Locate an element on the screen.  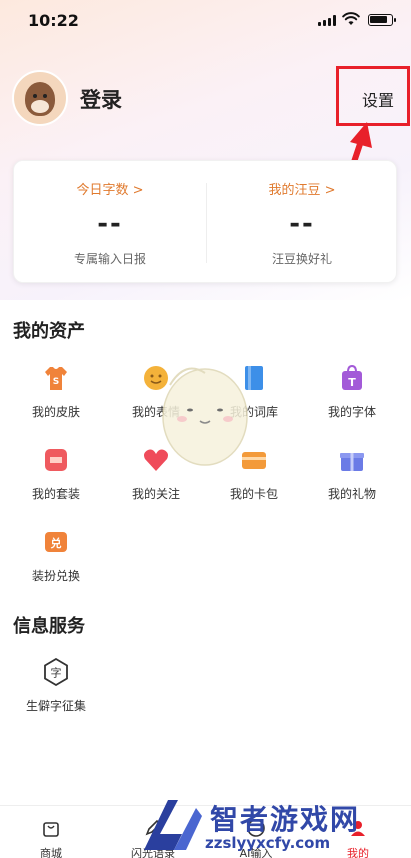
svg-text: 字 is located at coordinates (56, 673).